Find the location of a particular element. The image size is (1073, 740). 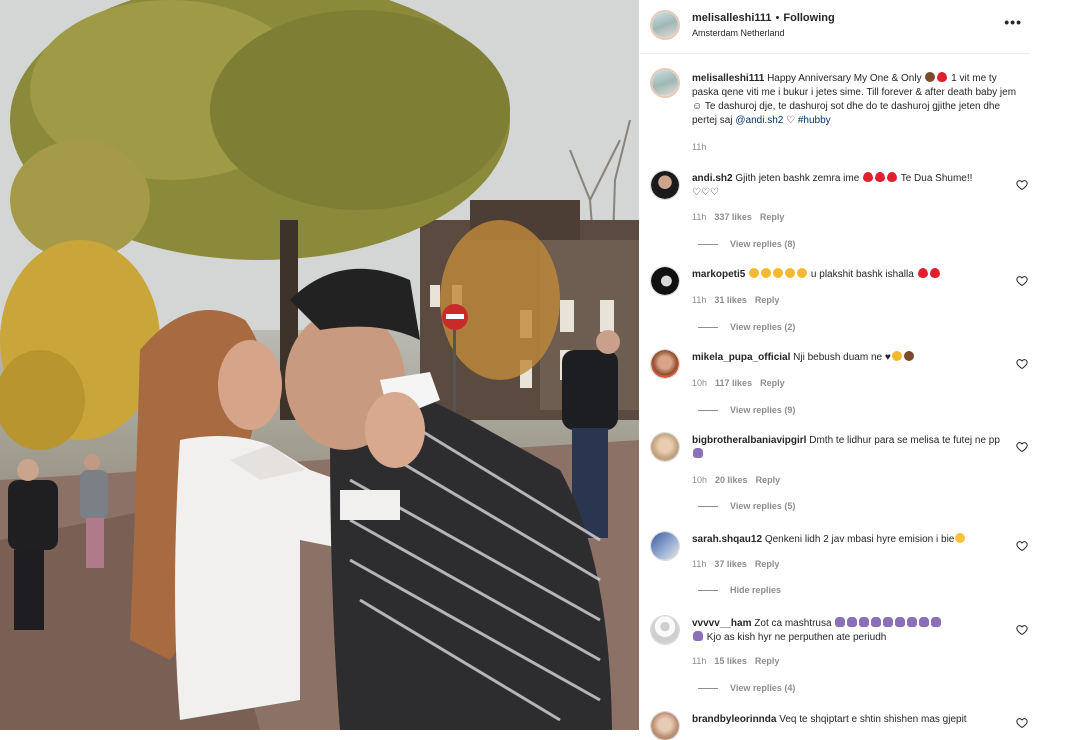

more-options-icon: ••• is located at coordinates (1013, 22).